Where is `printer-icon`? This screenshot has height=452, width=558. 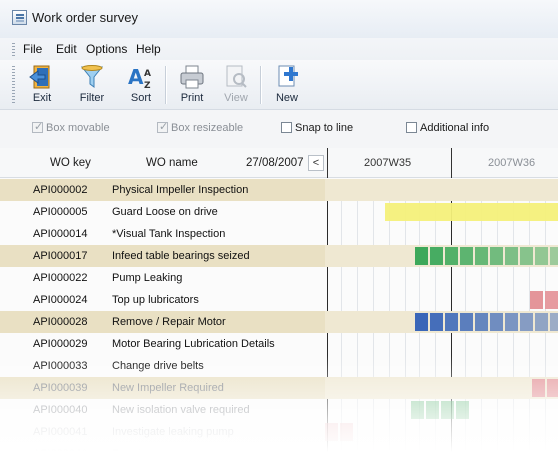
printer-icon is located at coordinates (192, 77).